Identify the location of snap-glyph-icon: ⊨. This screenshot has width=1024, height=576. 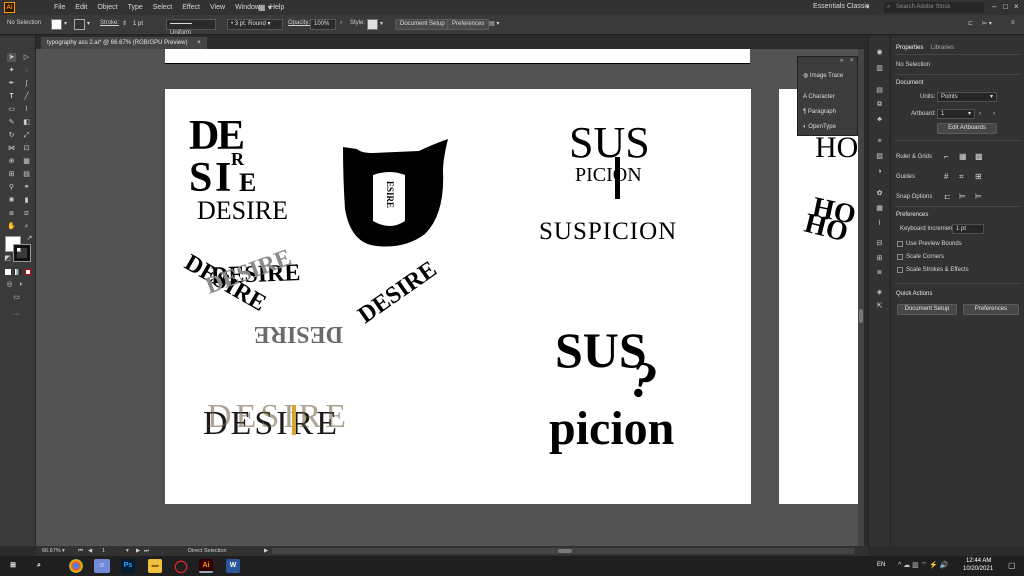
(978, 196).